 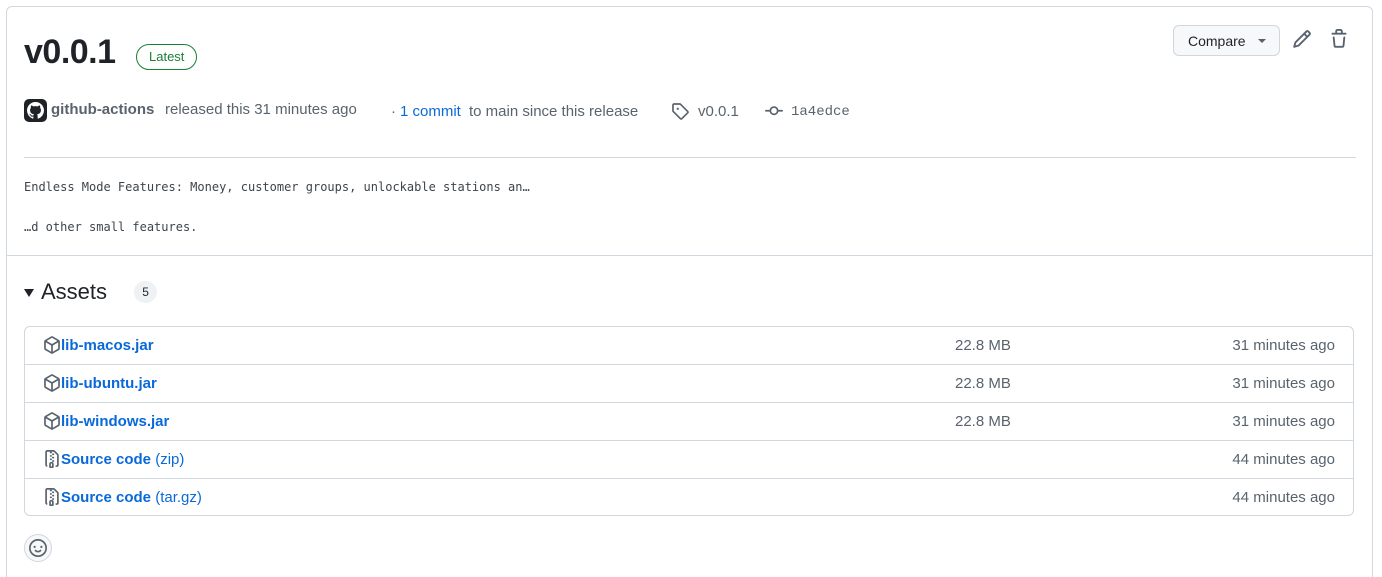 I want to click on asset-row: lib-ubuntu.jar 22.8 MB 31 minutes ago, so click(x=689, y=383).